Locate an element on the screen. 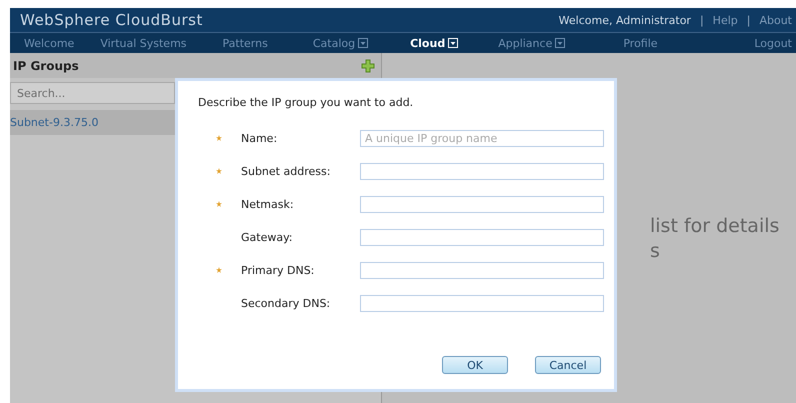 Image resolution: width=796 pixels, height=403 pixels. app-title: WebSphere CloudBurst is located at coordinates (111, 20).